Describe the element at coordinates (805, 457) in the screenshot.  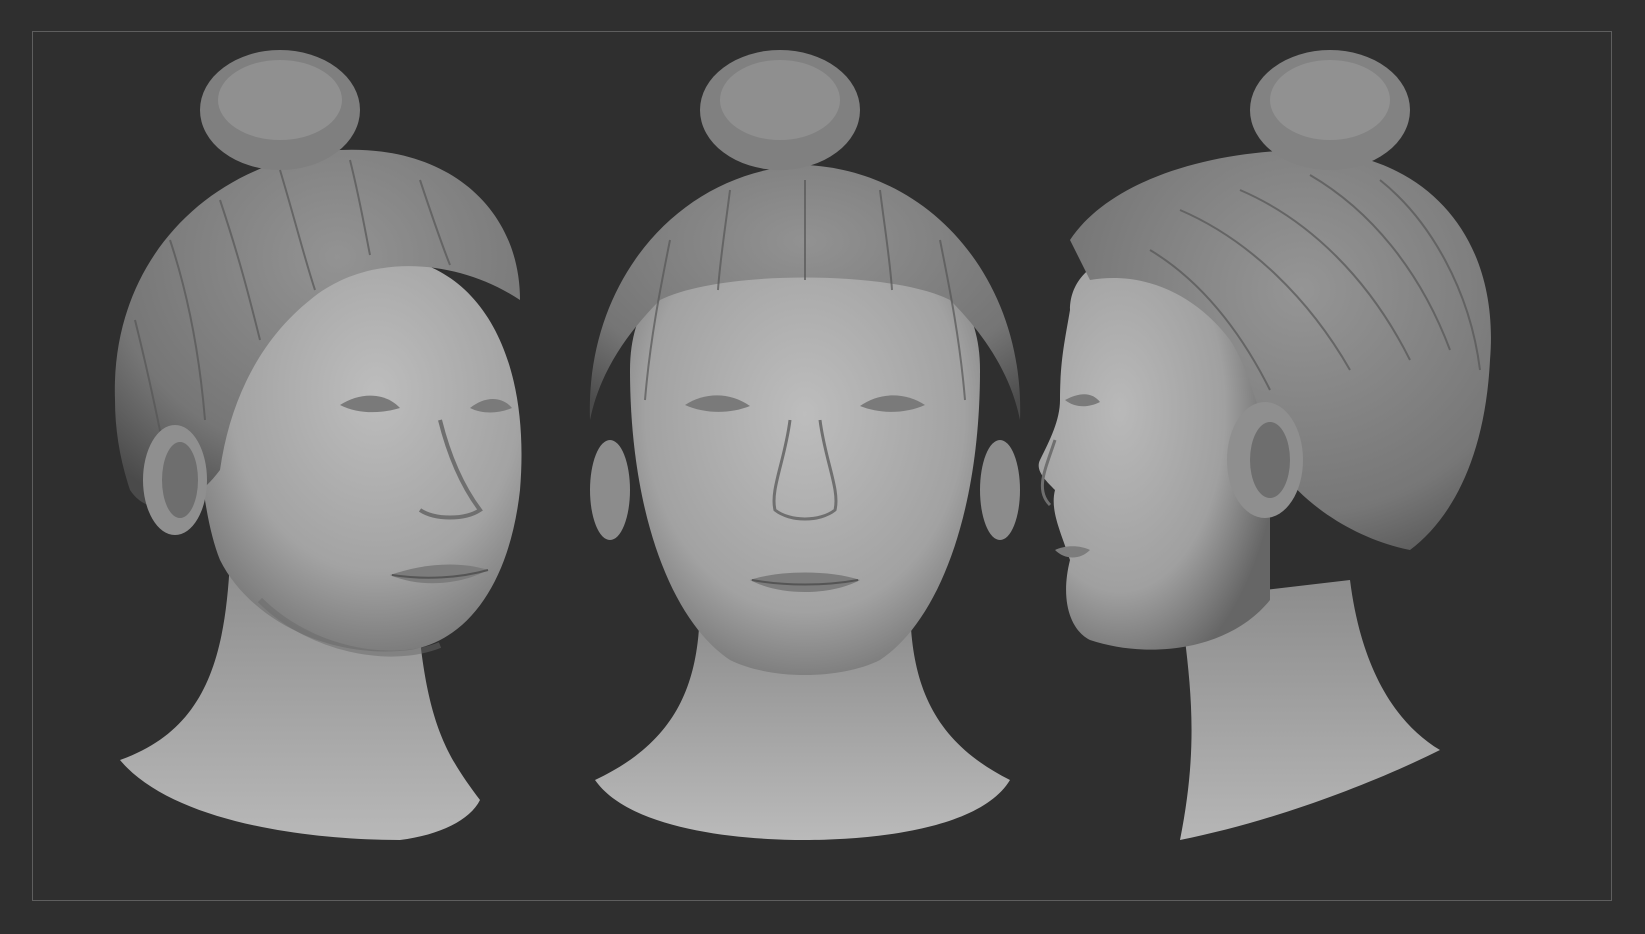
I see `face` at that location.